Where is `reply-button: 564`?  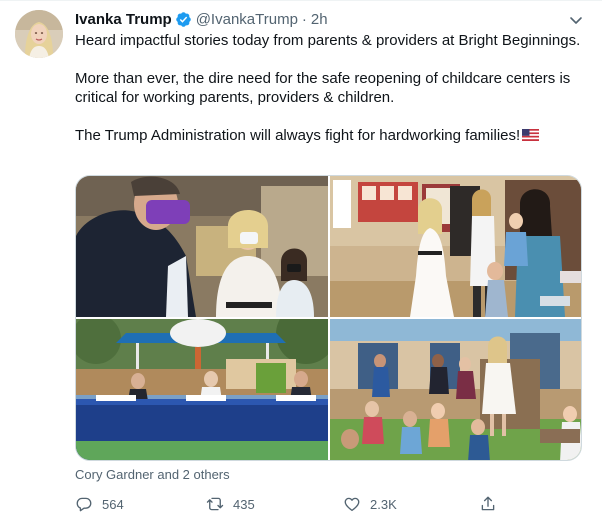
reply-button: 564 is located at coordinates (99, 504).